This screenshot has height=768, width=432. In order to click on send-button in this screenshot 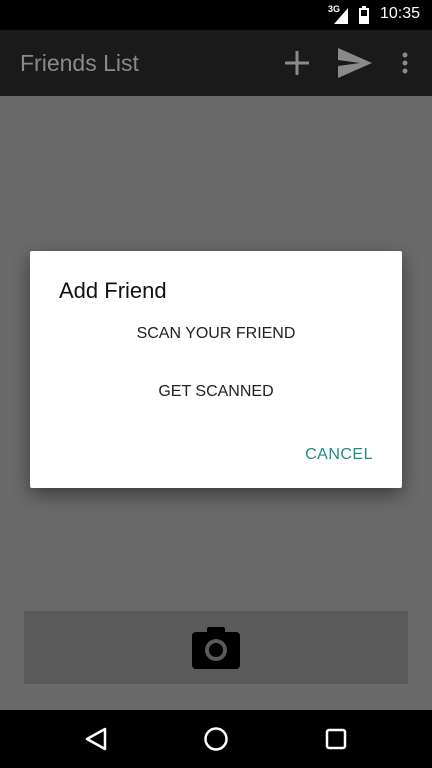, I will do `click(355, 63)`.